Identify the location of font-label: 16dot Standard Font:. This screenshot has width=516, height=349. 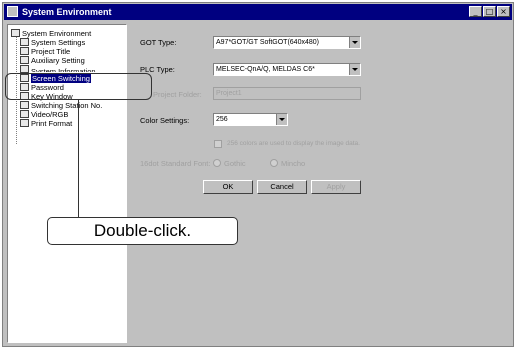
(175, 163).